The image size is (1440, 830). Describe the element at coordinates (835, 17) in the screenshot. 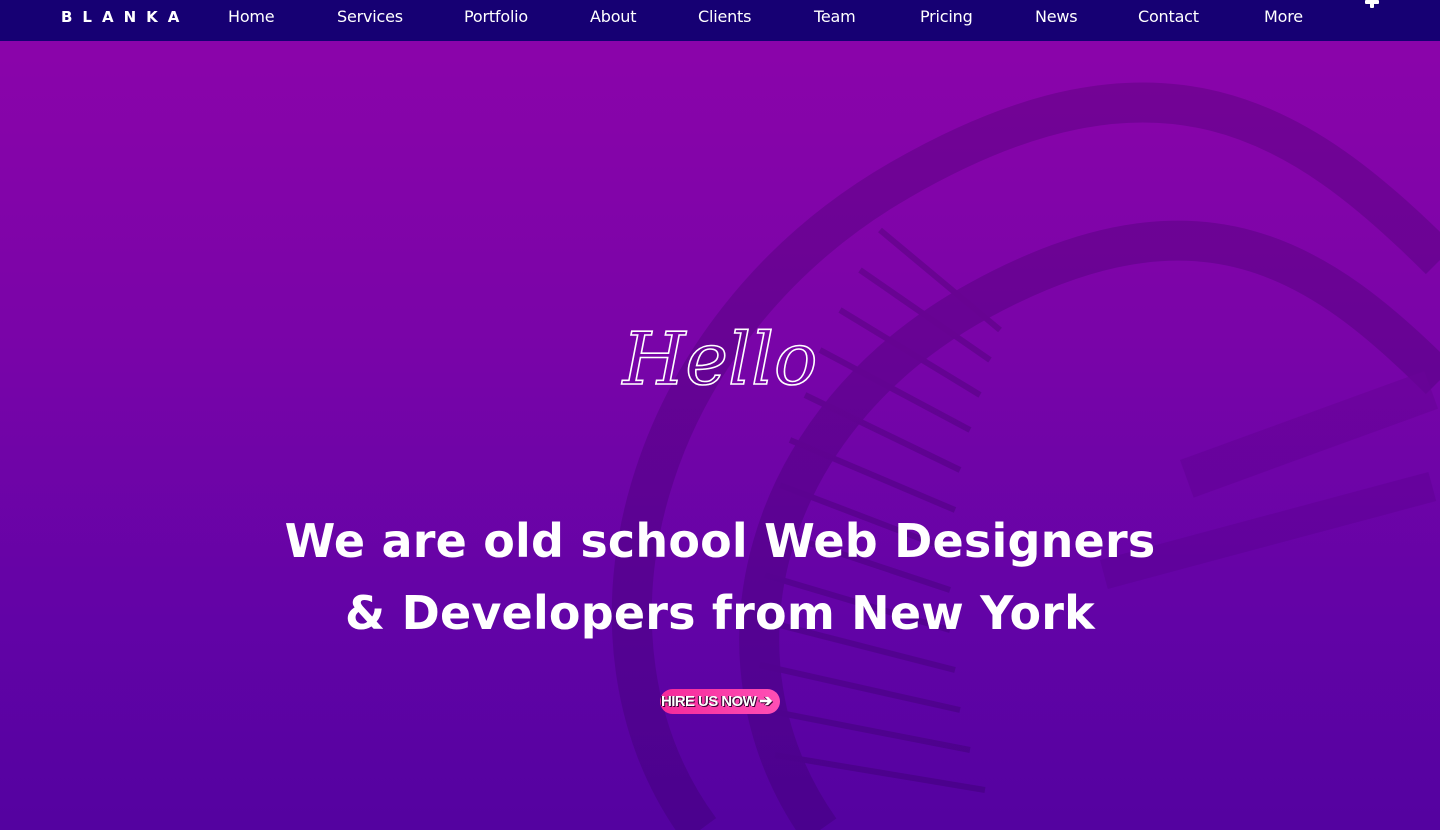

I see `nav-item-team: Team` at that location.